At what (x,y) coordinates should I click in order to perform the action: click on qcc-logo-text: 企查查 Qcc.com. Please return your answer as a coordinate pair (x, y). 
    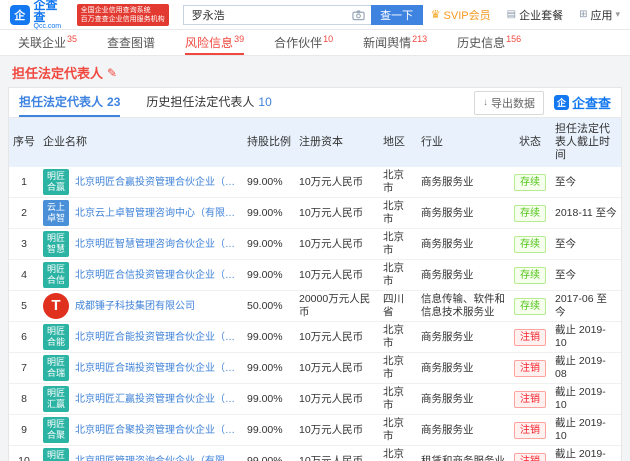
    Looking at the image, I should click on (51, 15).